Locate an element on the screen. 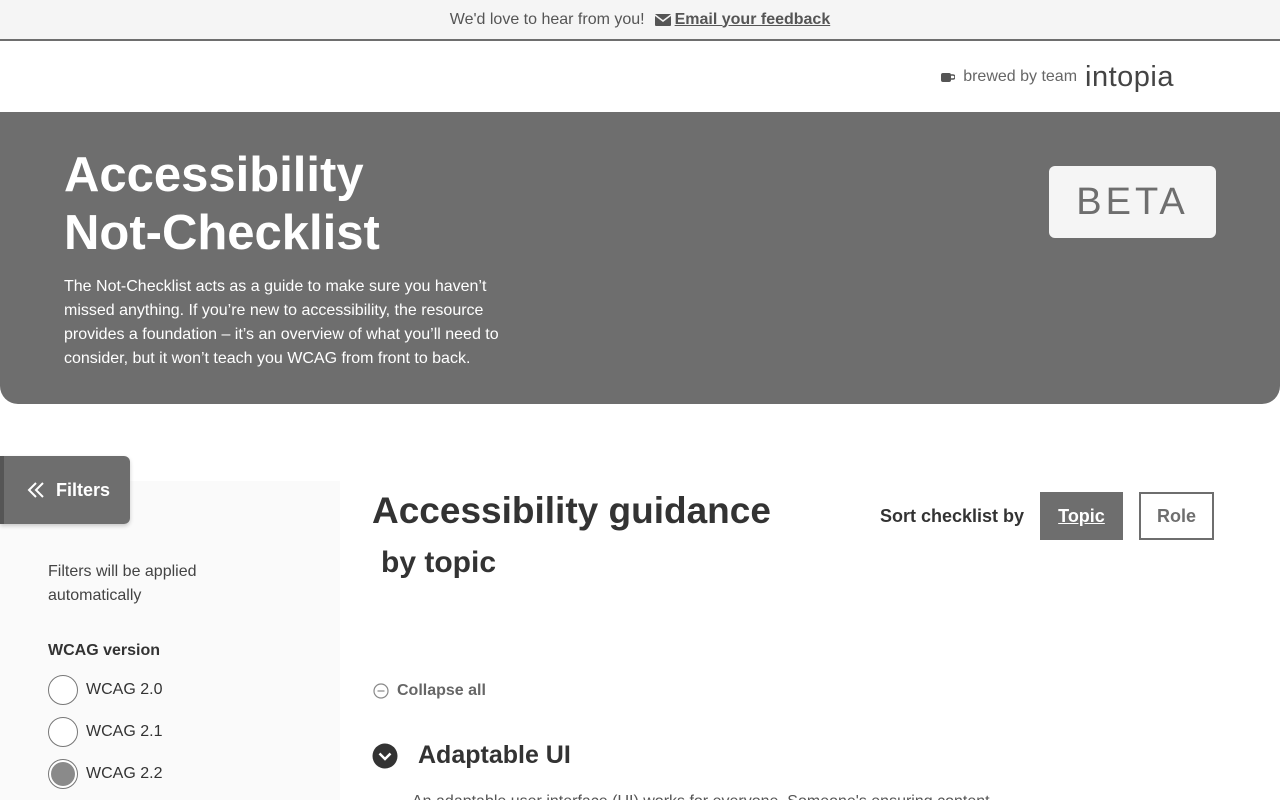 This screenshot has width=1280, height=800. double-chevron-left-icon is located at coordinates (35, 490).